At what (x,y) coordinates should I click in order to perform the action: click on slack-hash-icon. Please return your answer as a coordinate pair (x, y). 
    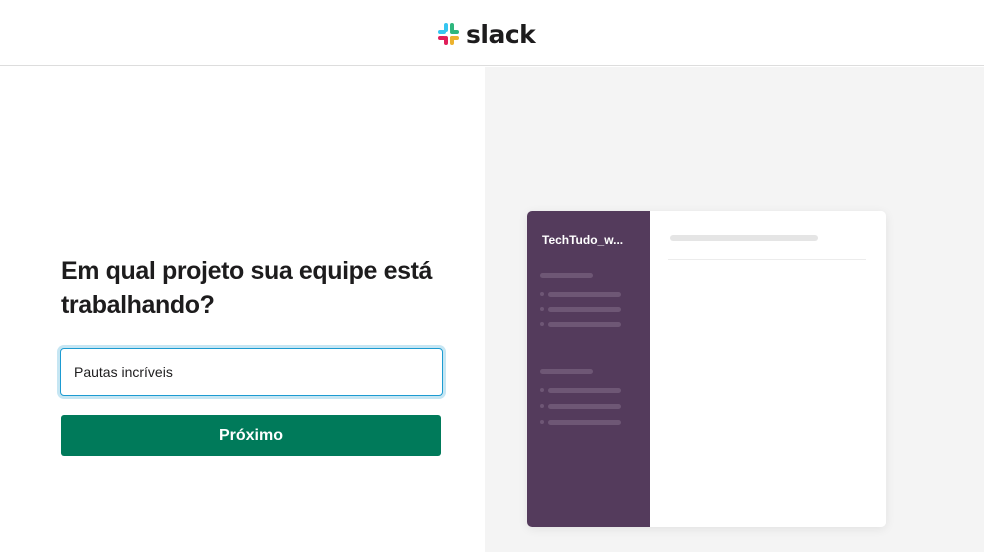
    Looking at the image, I should click on (448, 34).